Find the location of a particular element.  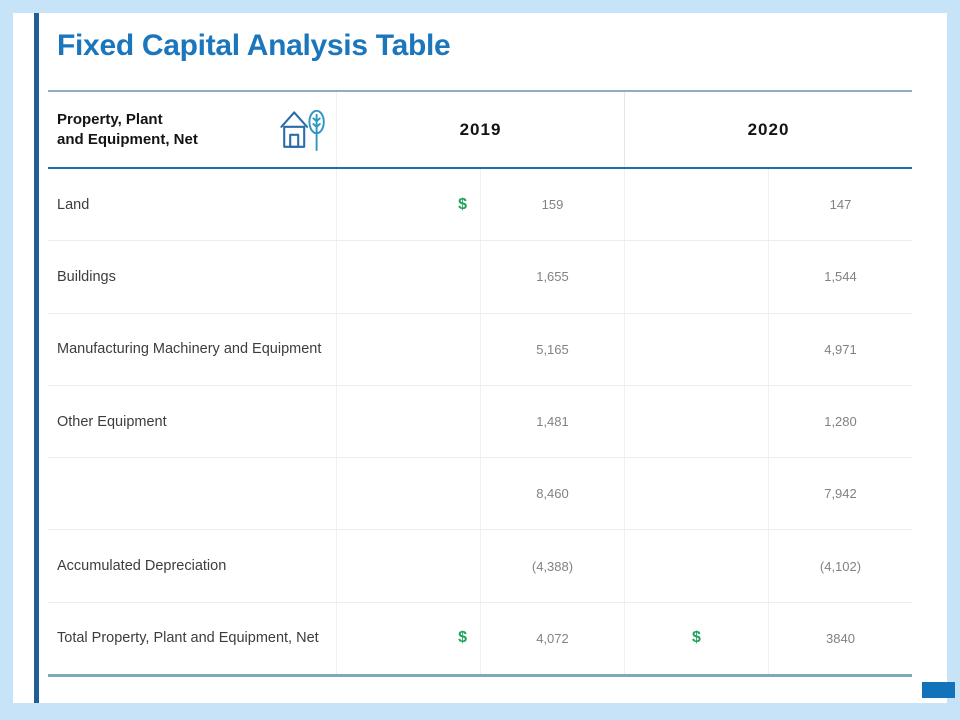

page-title: Fixed Capital Analysis Table is located at coordinates (254, 45).